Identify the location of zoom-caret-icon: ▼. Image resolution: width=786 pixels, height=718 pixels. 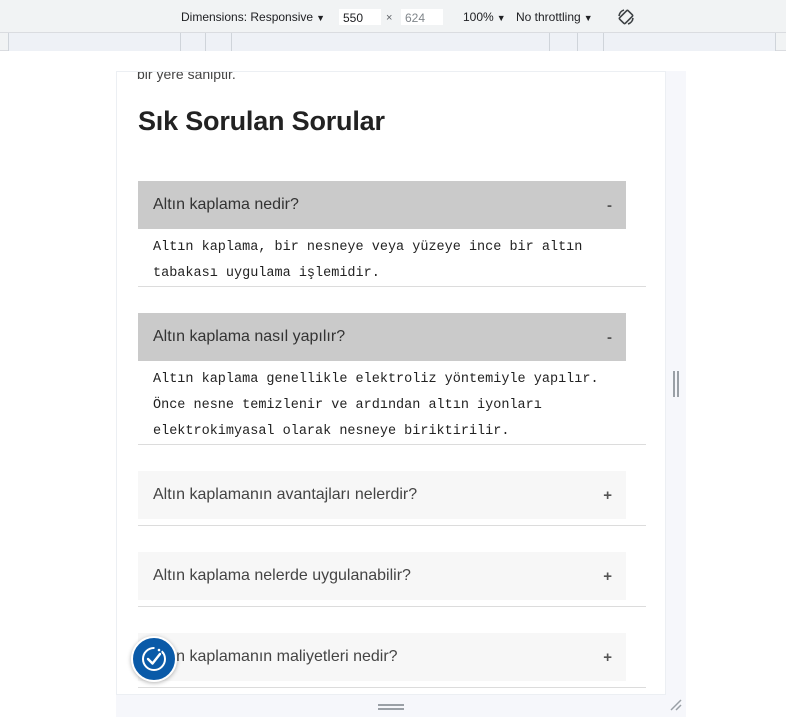
(501, 18).